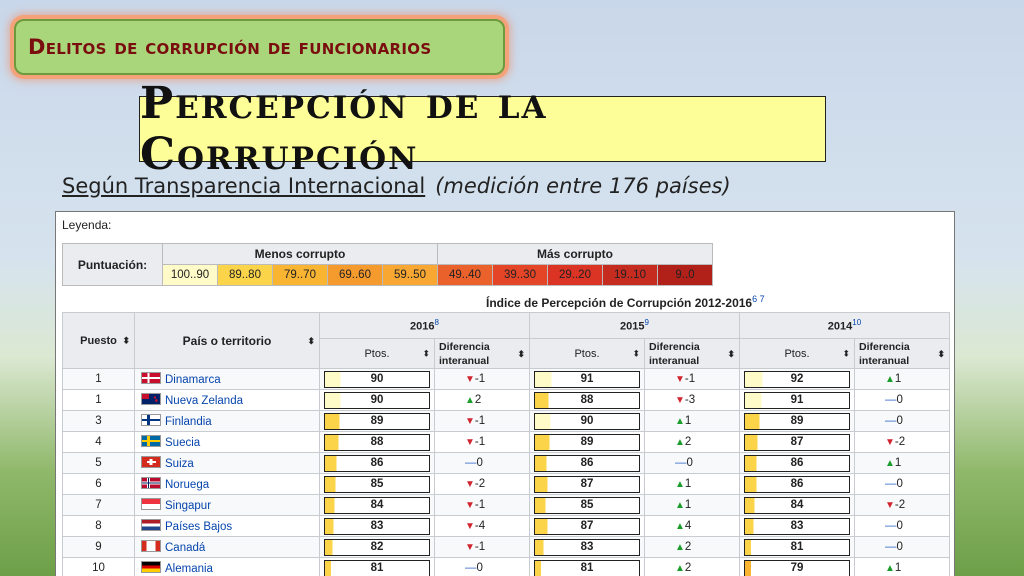 This screenshot has width=1024, height=576. Describe the element at coordinates (482, 400) in the screenshot. I see `diff-cell: ▲2` at that location.